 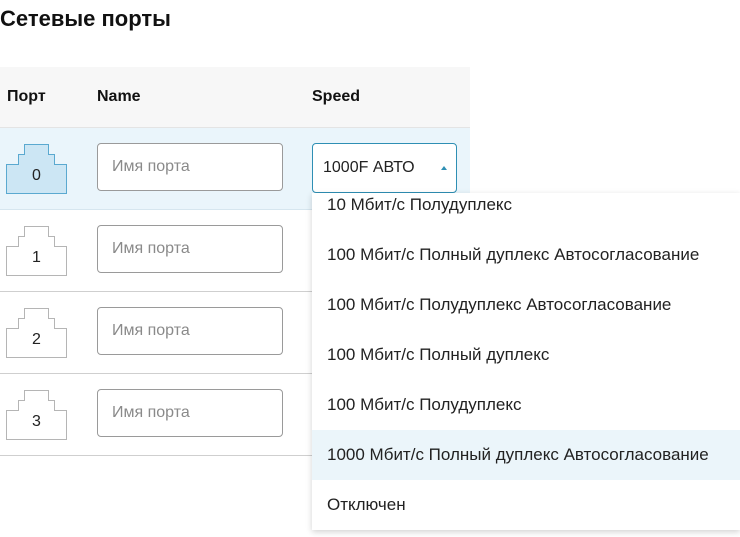 I want to click on speed-option: Отключен, so click(x=526, y=505).